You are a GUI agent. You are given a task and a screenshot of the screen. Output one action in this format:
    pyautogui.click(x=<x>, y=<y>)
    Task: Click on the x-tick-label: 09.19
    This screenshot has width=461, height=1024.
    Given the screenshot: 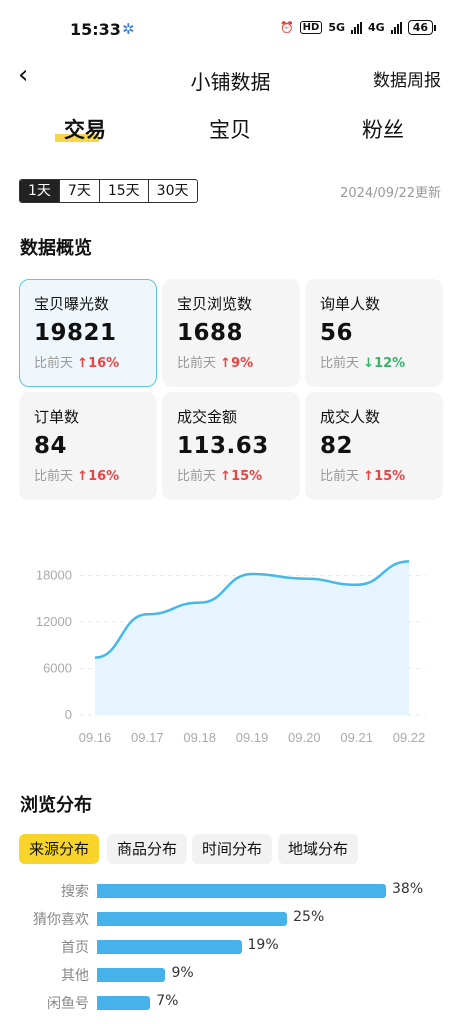 What is the action you would take?
    pyautogui.click(x=252, y=737)
    